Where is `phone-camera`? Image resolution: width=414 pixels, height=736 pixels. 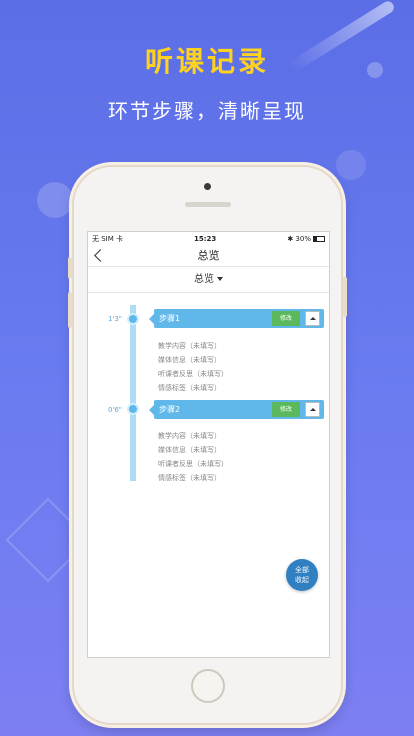 phone-camera is located at coordinates (207, 186).